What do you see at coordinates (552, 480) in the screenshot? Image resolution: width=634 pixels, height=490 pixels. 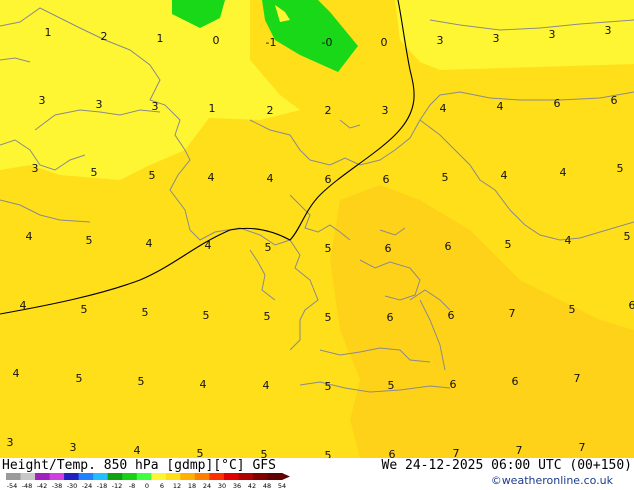 I see `credit-link: ©weatheronline.co.uk` at bounding box center [552, 480].